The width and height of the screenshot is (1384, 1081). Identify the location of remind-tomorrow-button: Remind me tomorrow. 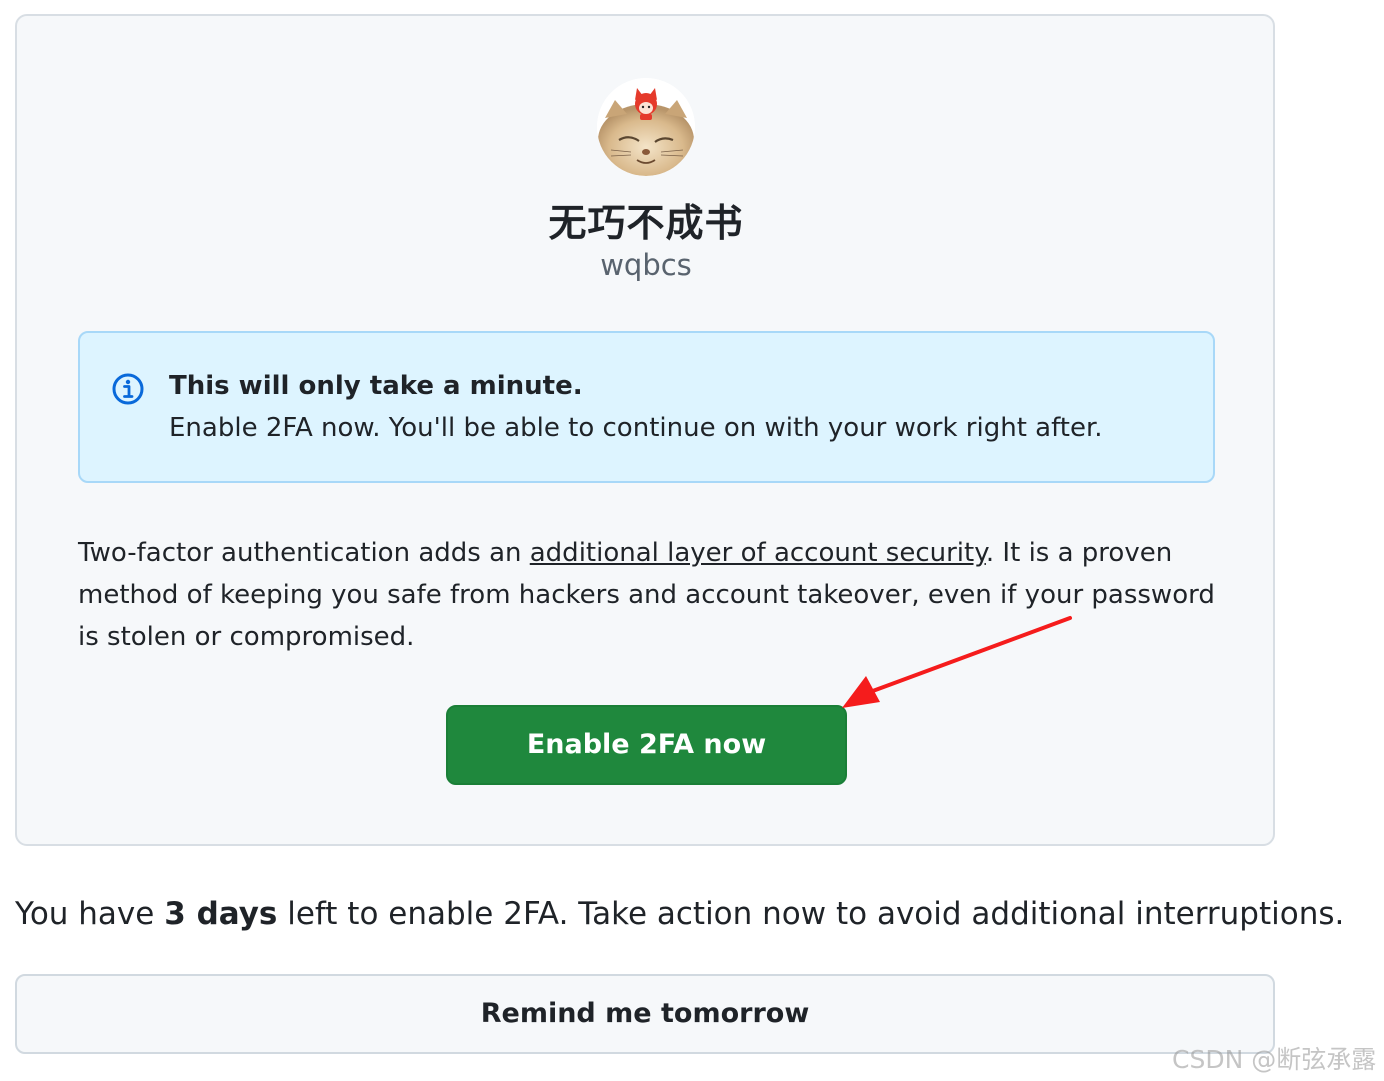
(645, 1014).